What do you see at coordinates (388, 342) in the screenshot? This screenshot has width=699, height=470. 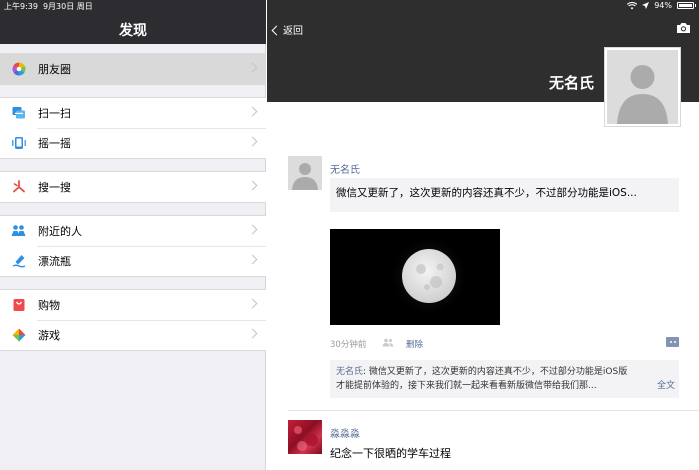 I see `friends-privacy-icon` at bounding box center [388, 342].